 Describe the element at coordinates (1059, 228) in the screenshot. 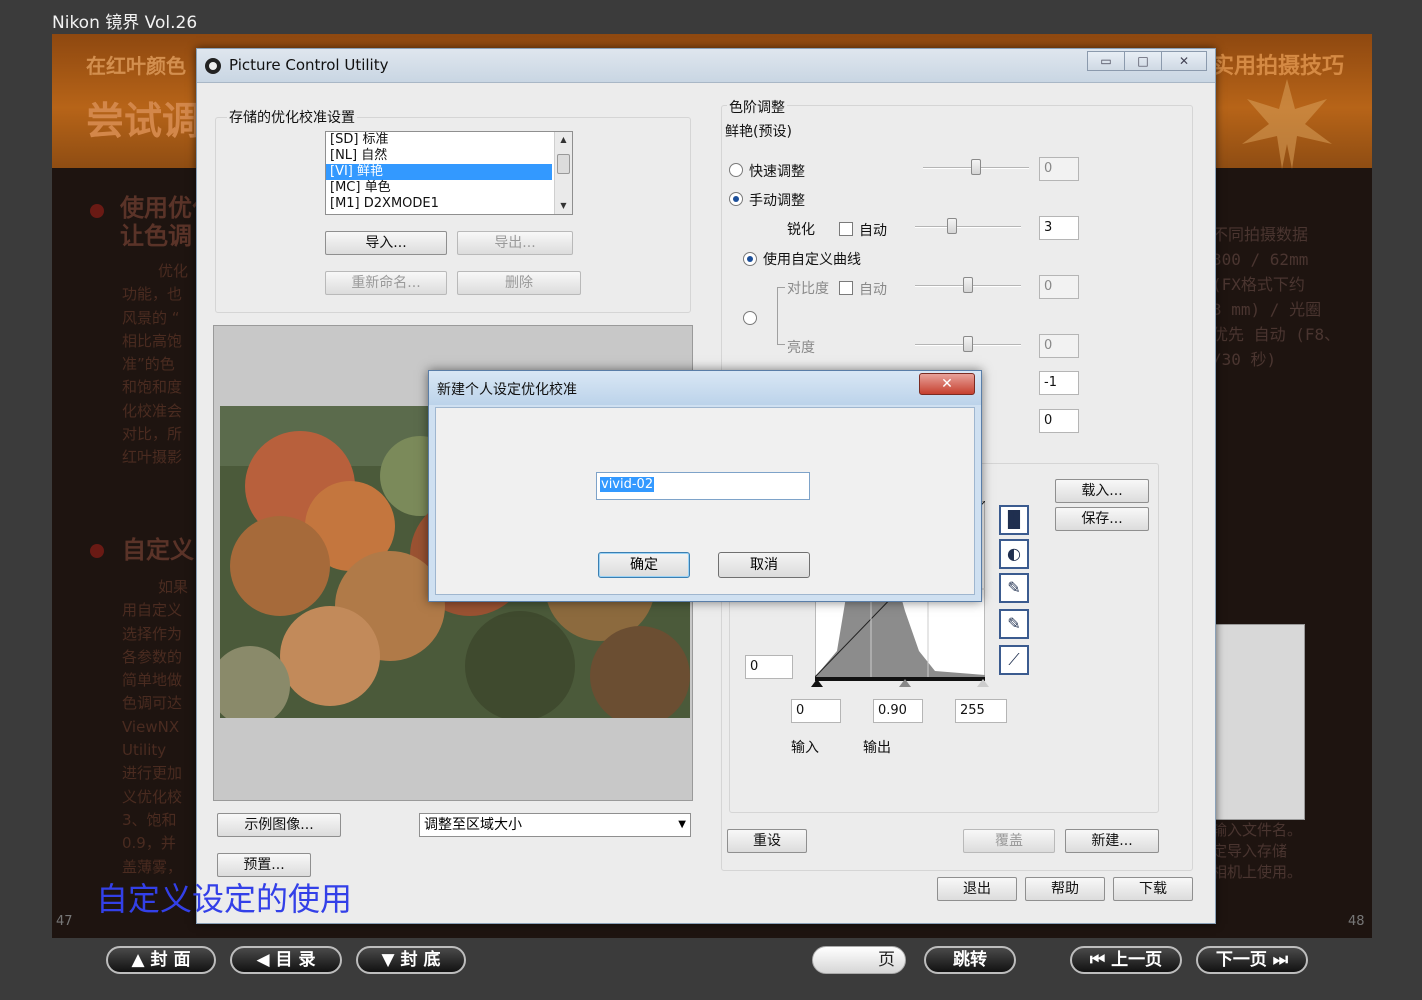

I see `sharpen-value: 3` at that location.